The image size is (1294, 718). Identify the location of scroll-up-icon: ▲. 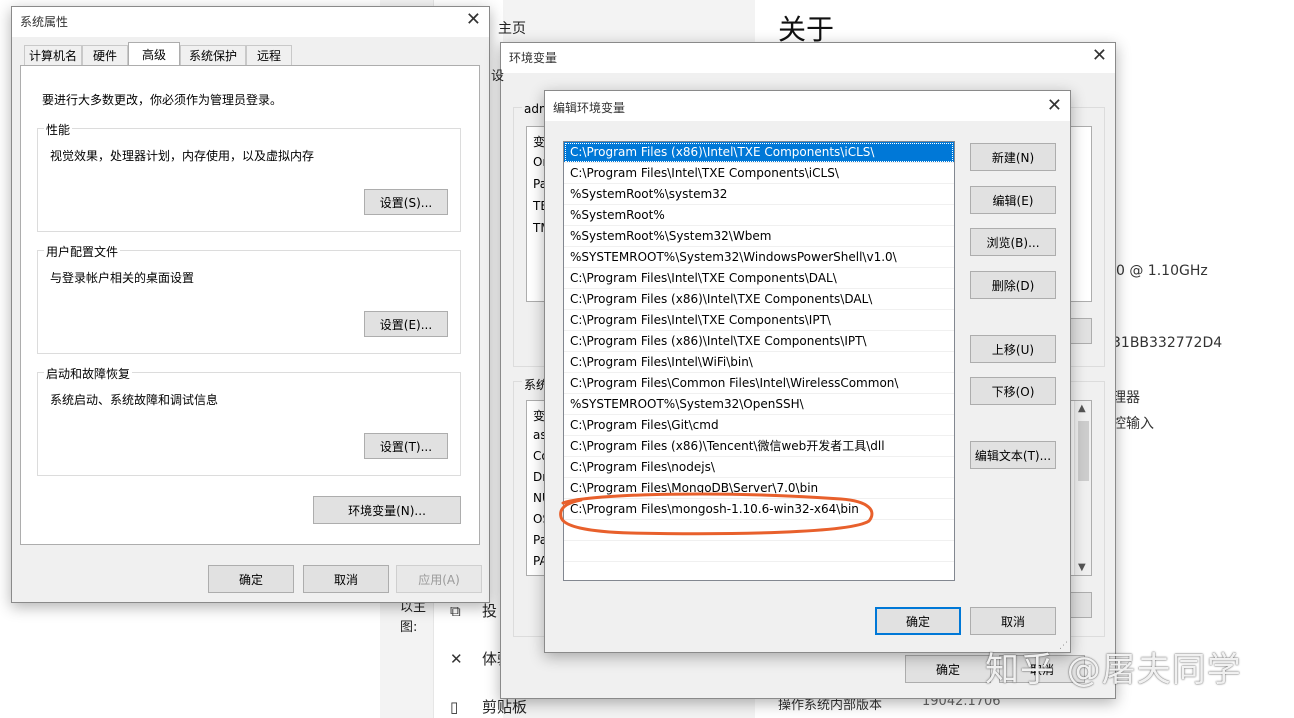
(1082, 408).